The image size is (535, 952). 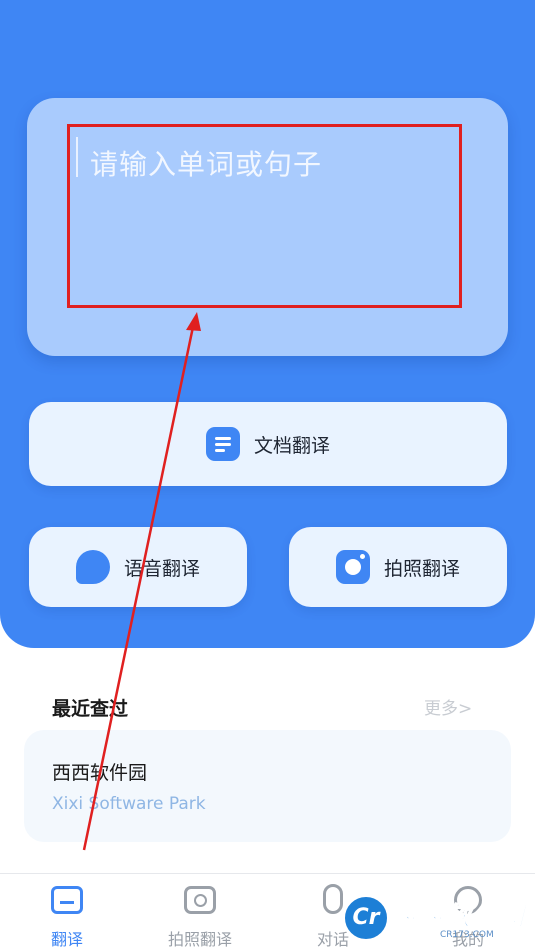 What do you see at coordinates (161, 568) in the screenshot?
I see `voice-translate-label: 语音翻译` at bounding box center [161, 568].